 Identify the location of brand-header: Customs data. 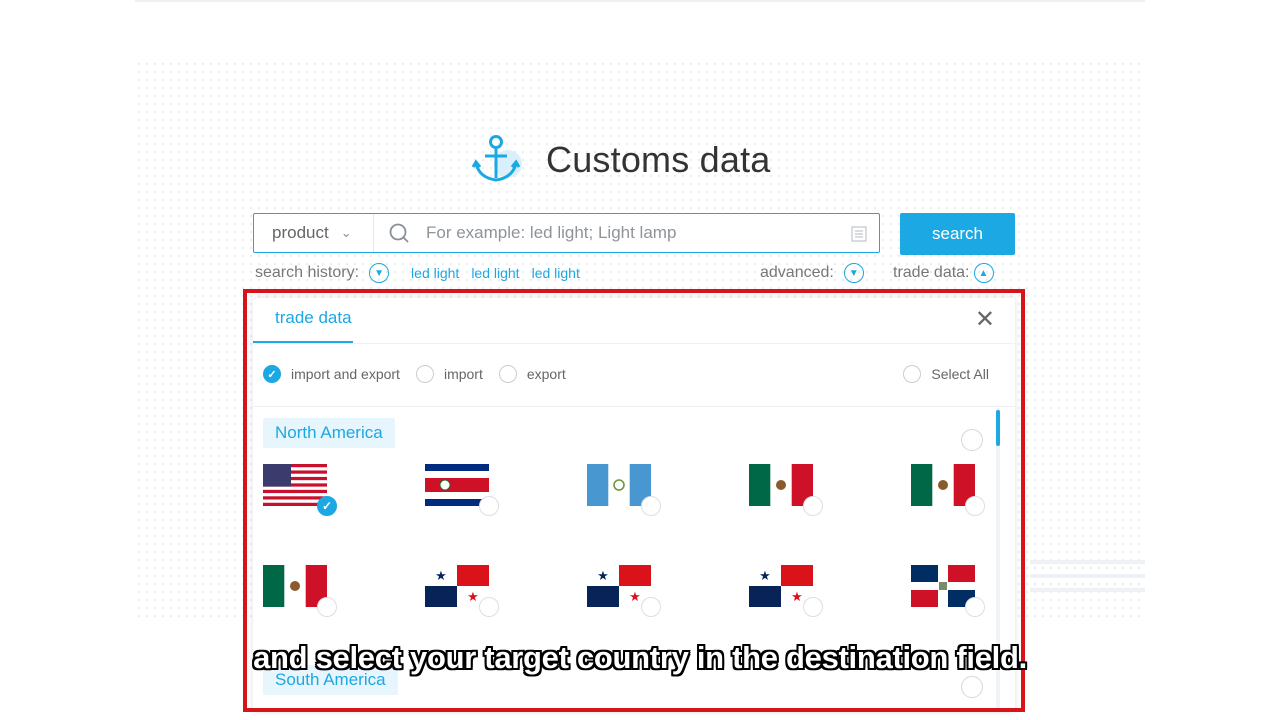
(621, 160).